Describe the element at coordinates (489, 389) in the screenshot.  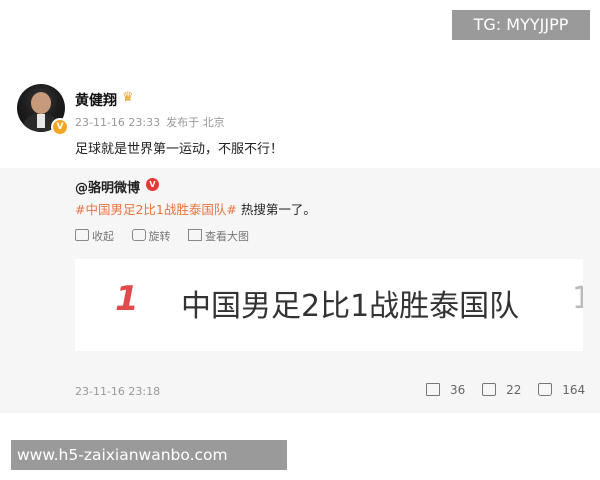
I see `comment-icon` at that location.